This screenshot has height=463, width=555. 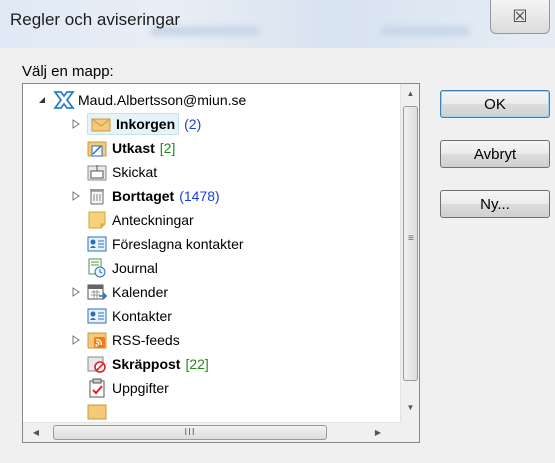 What do you see at coordinates (425, 31) in the screenshot?
I see `title-bar-blur` at bounding box center [425, 31].